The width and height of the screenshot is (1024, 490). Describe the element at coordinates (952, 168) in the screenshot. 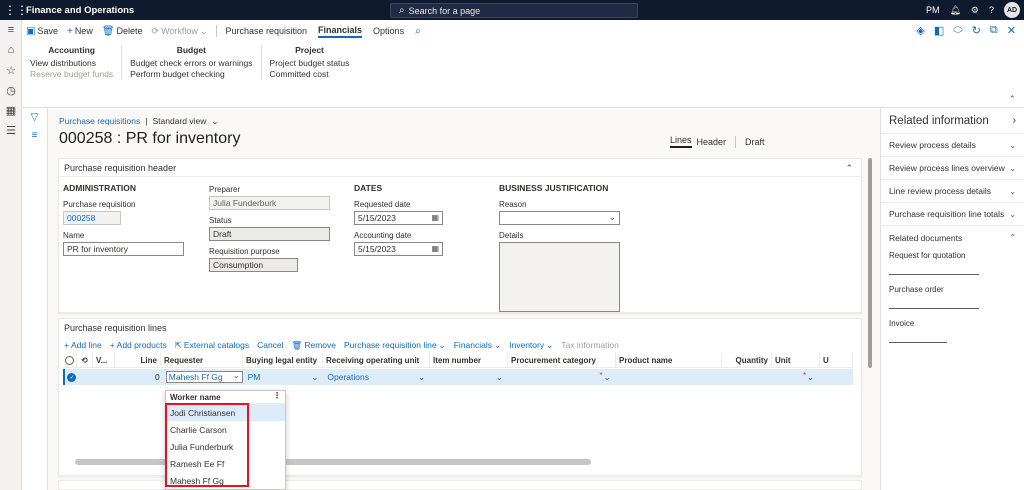

I see `review-process-lines-overview-section: Review process lines overview ⌄` at that location.